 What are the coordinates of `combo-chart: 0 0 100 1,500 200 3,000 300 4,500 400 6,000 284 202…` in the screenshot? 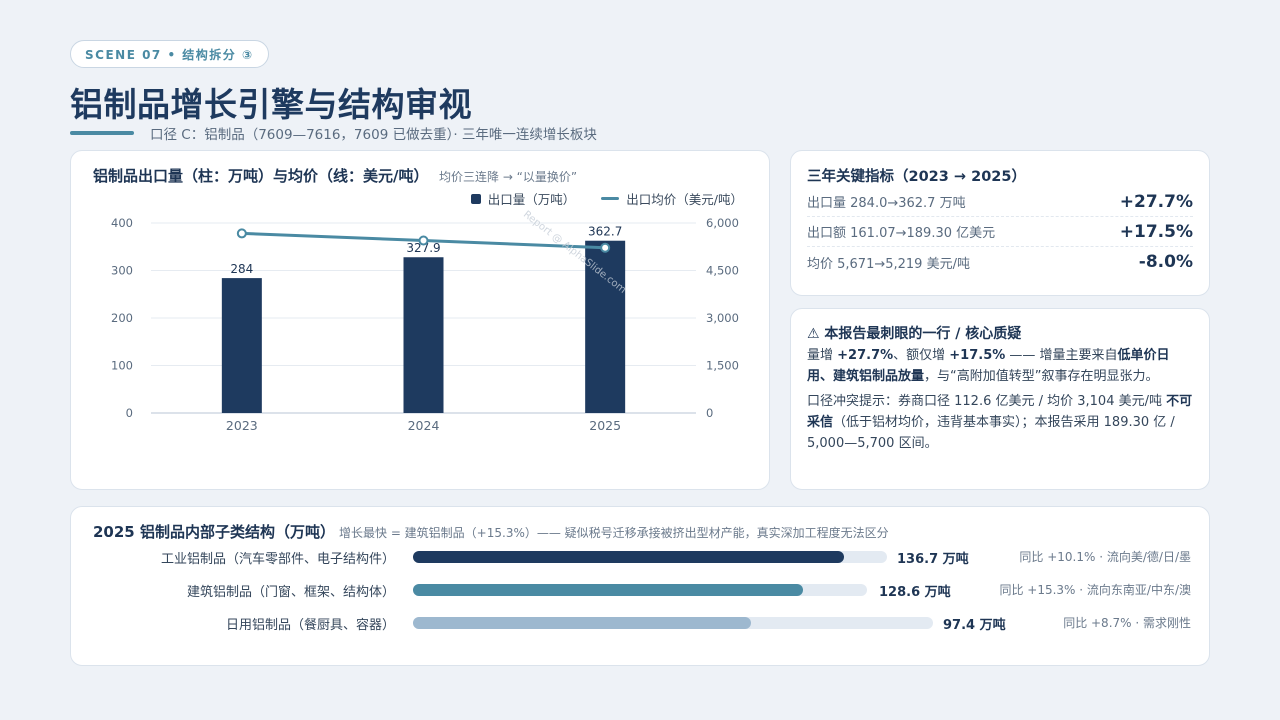 It's located at (425, 324).